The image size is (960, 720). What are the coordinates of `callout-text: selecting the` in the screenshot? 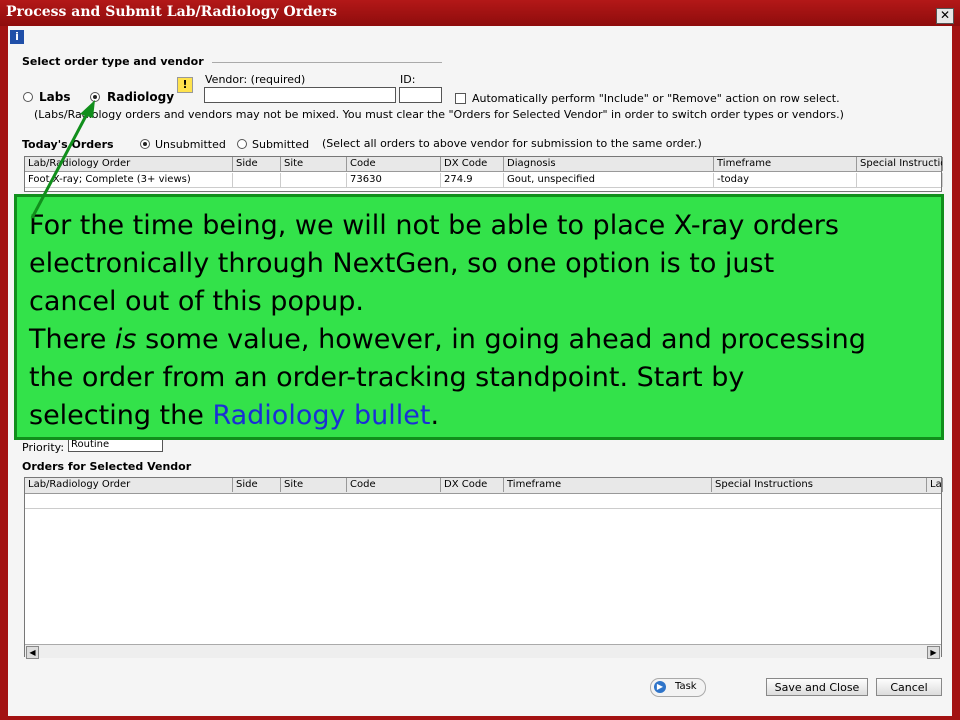 It's located at (121, 415).